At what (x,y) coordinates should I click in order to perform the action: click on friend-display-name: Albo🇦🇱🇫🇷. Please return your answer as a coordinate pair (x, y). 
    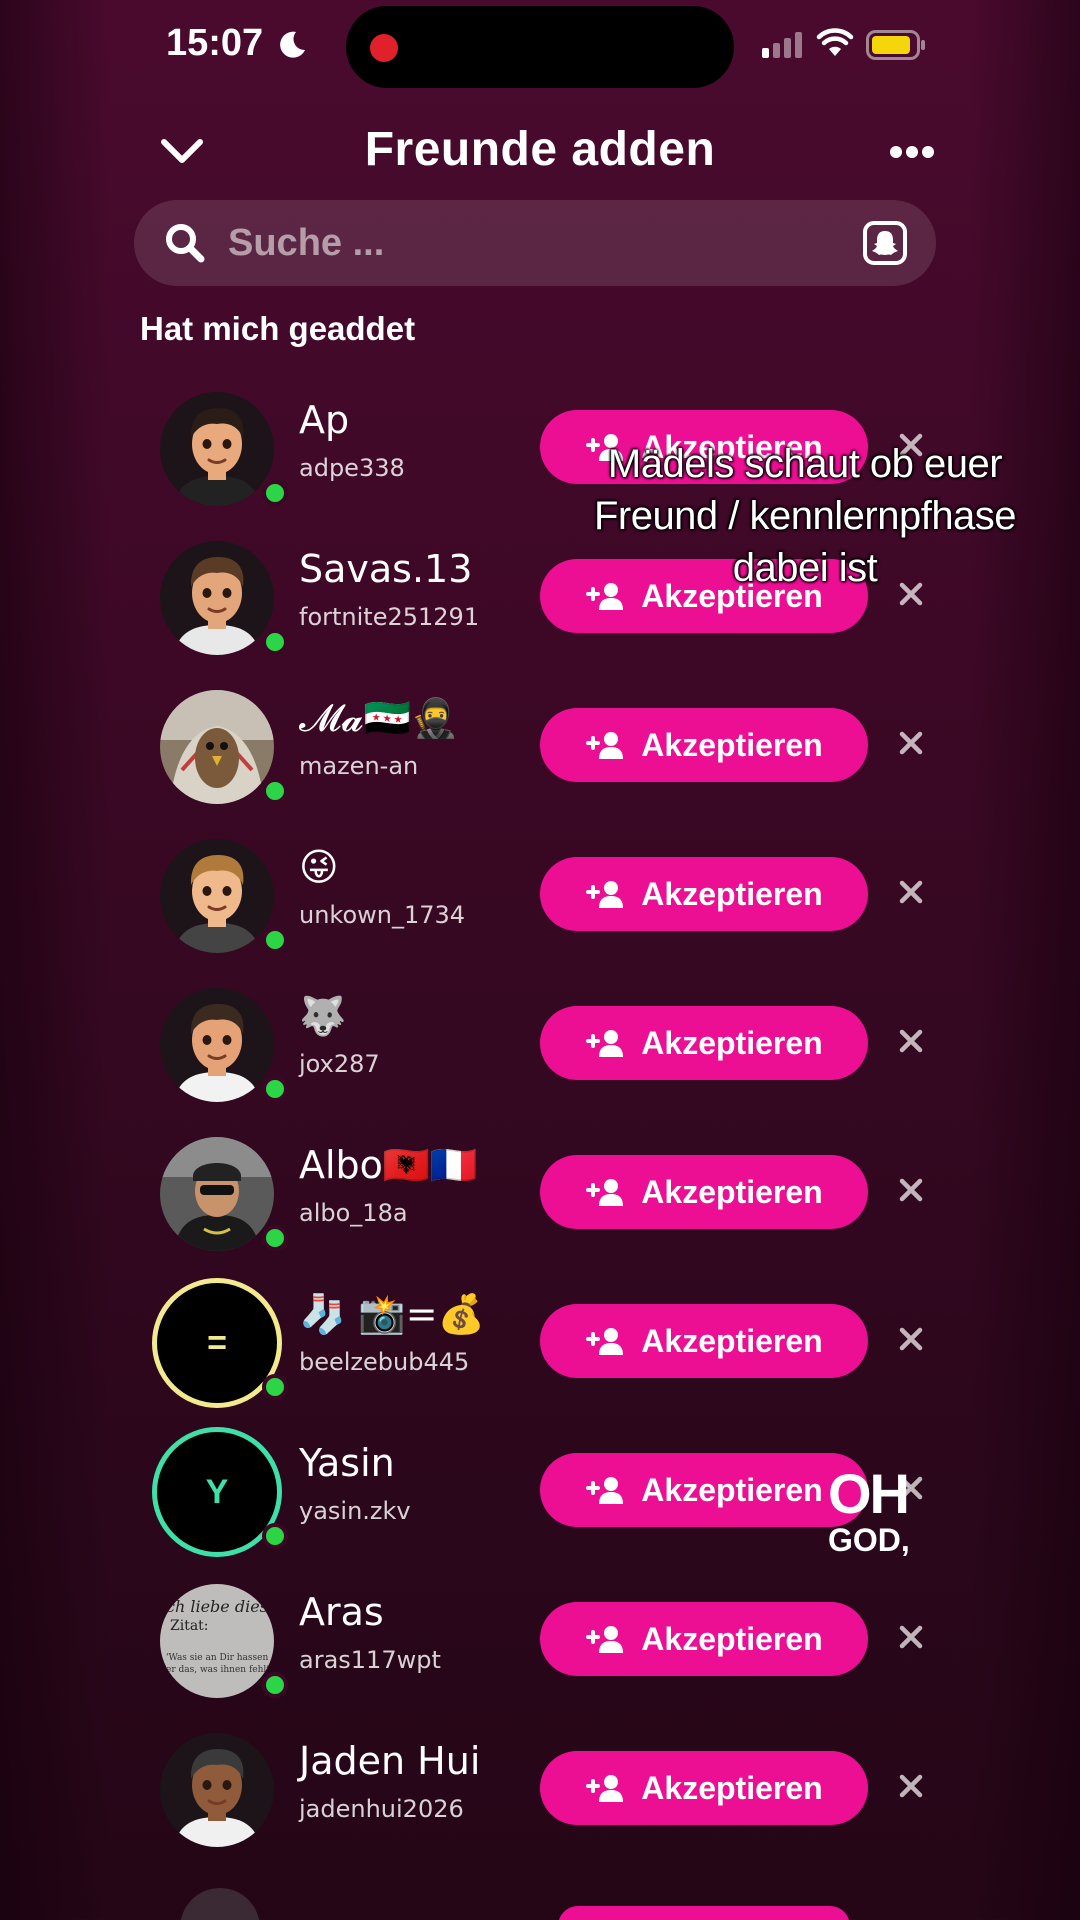
    Looking at the image, I should click on (388, 1165).